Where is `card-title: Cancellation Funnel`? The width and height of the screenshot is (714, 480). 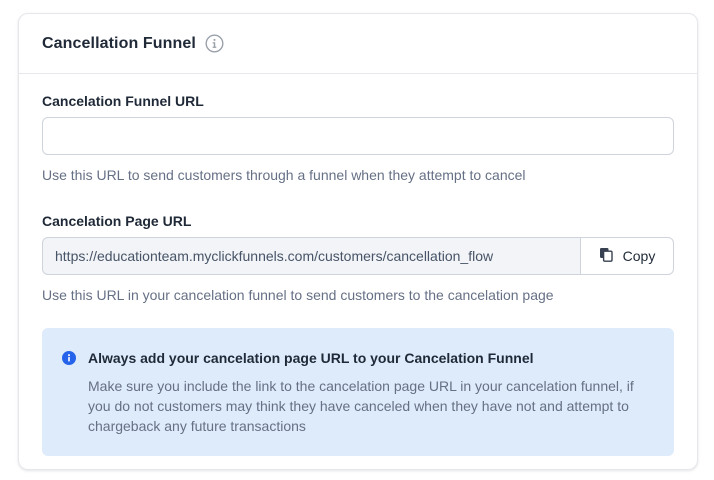
card-title: Cancellation Funnel is located at coordinates (119, 43).